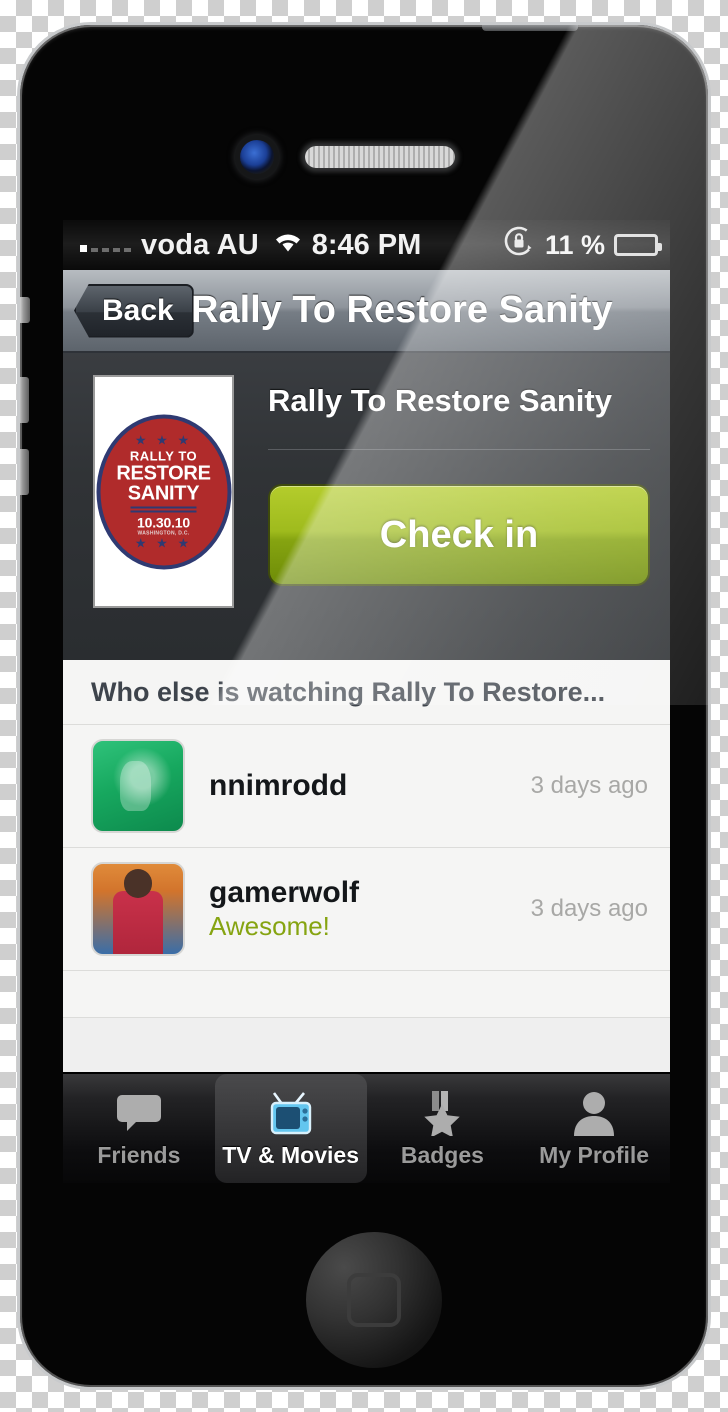  Describe the element at coordinates (278, 786) in the screenshot. I see `username-label: nnimrodd` at that location.